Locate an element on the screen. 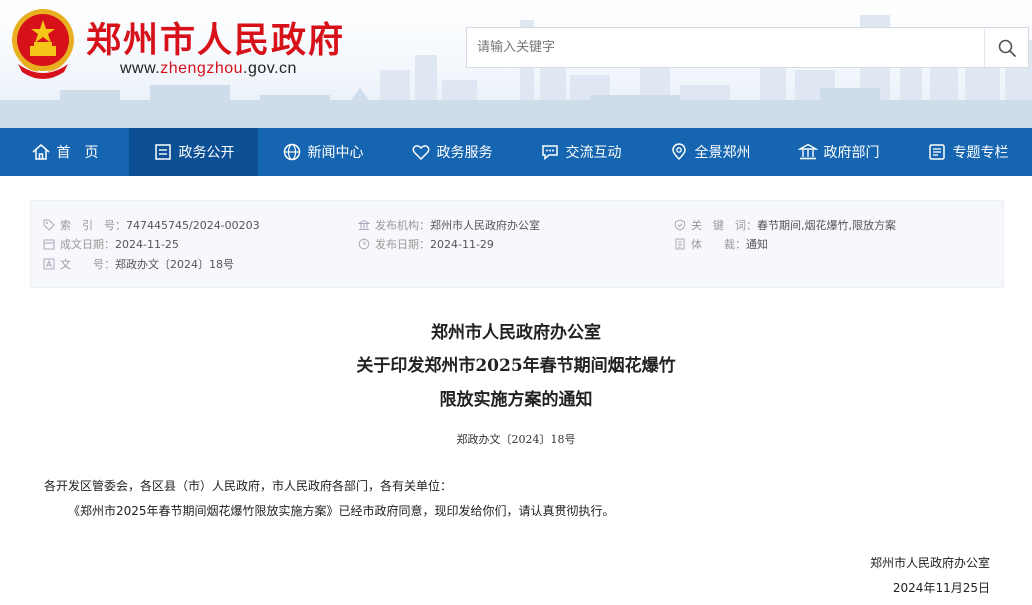 The width and height of the screenshot is (1032, 605). url-brand: zhengzhou is located at coordinates (202, 68).